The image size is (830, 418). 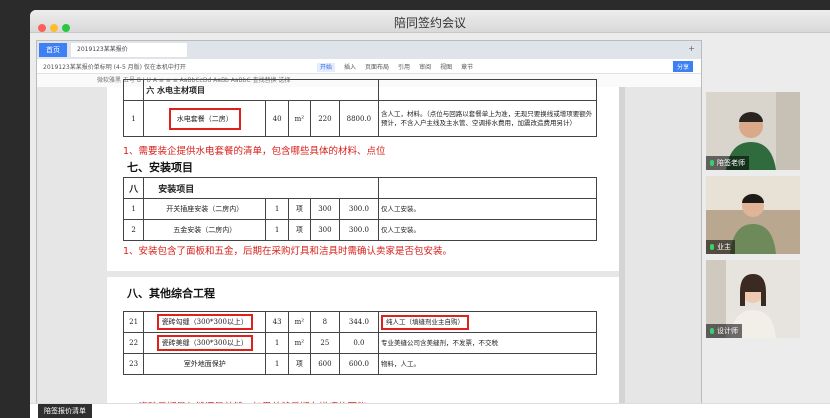 I want to click on participant-name-bar: 陪签老师, so click(x=727, y=163).